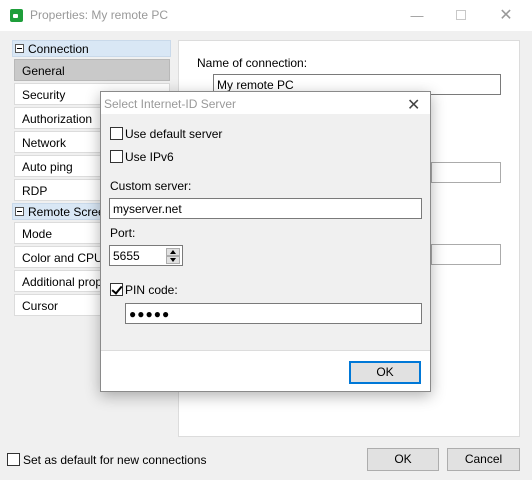 The image size is (532, 480). I want to click on use-ipv6-label: Use IPv6, so click(149, 157).